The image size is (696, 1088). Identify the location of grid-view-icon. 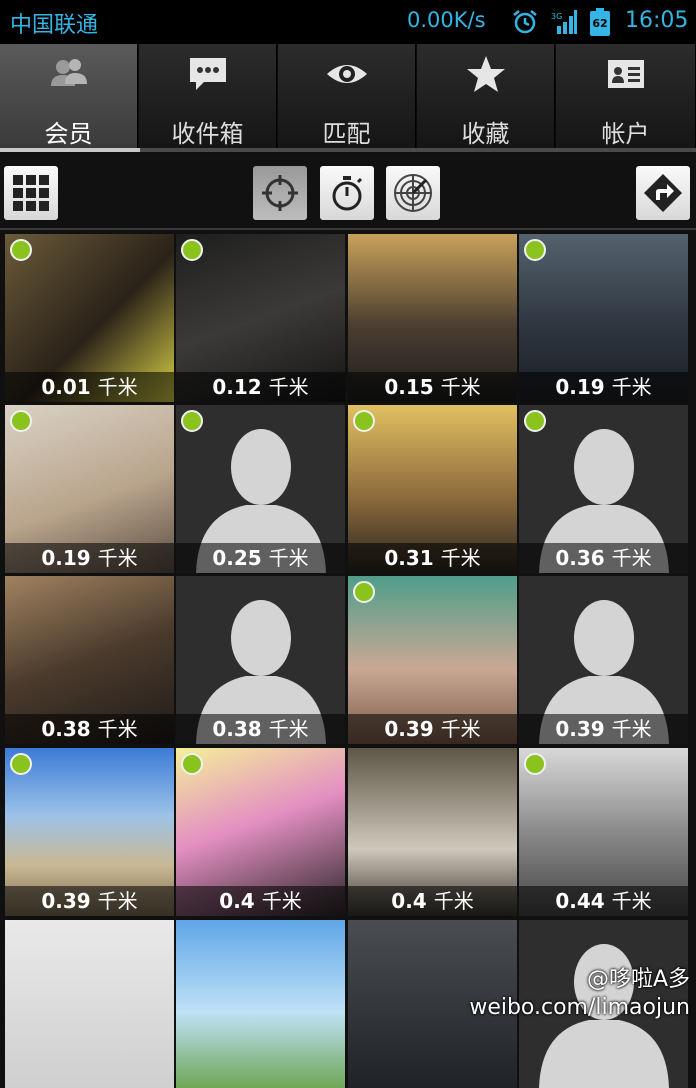
(31, 193).